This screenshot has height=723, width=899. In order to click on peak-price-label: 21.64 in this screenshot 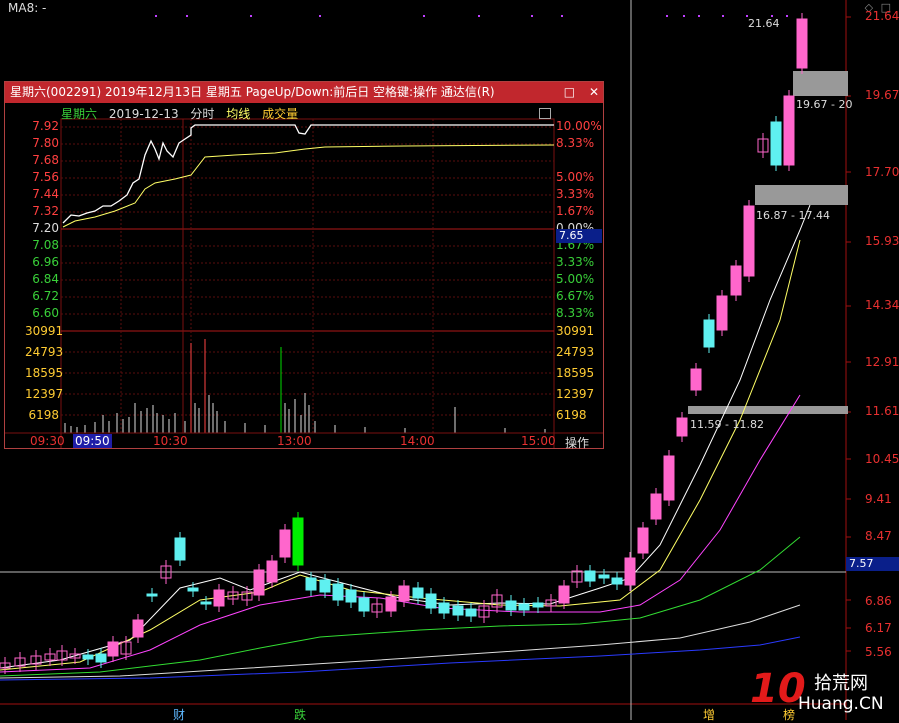, I will do `click(764, 23)`.